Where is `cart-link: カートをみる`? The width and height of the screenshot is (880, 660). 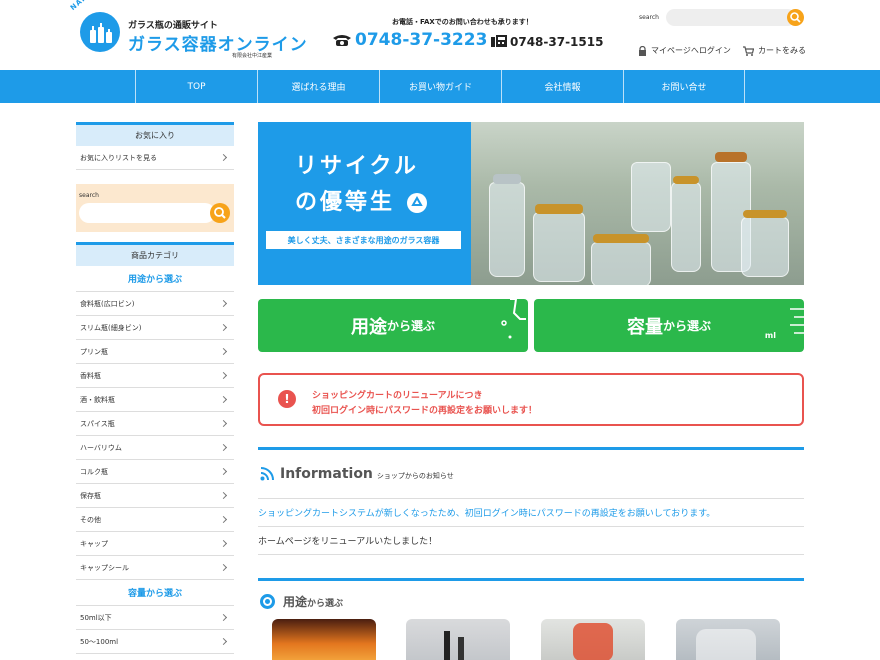 cart-link: カートをみる is located at coordinates (774, 50).